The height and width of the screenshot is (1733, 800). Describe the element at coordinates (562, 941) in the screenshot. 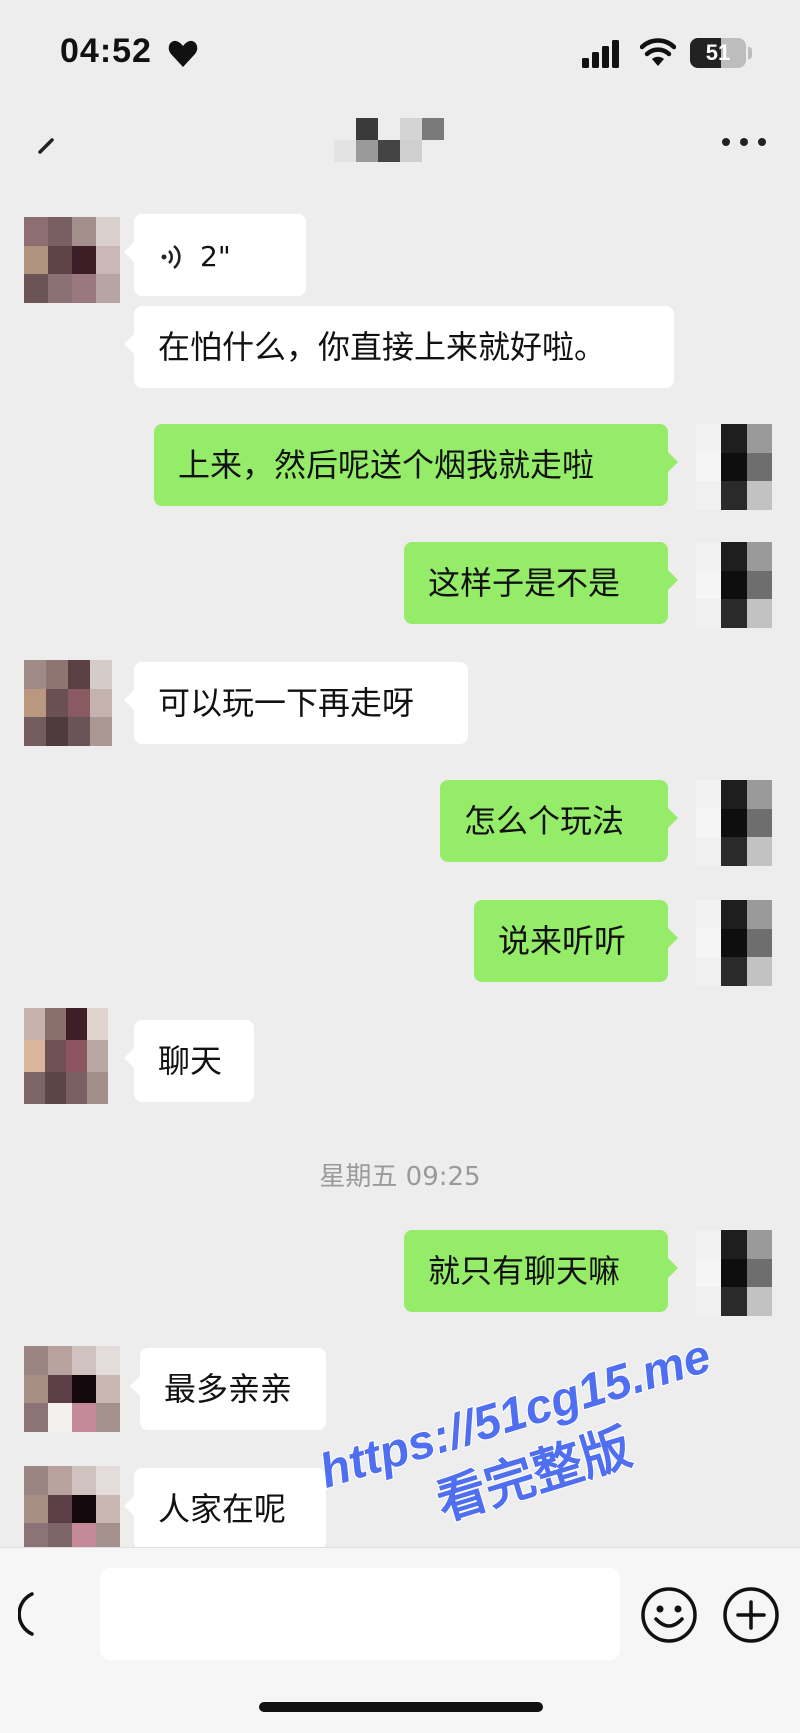

I see `message-text: 说来听听` at that location.